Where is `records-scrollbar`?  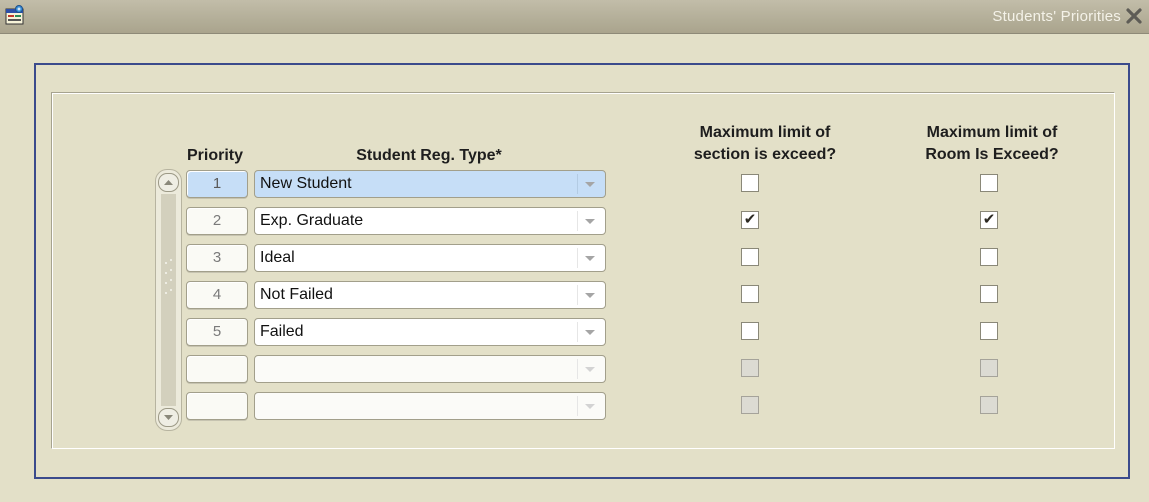 records-scrollbar is located at coordinates (168, 300).